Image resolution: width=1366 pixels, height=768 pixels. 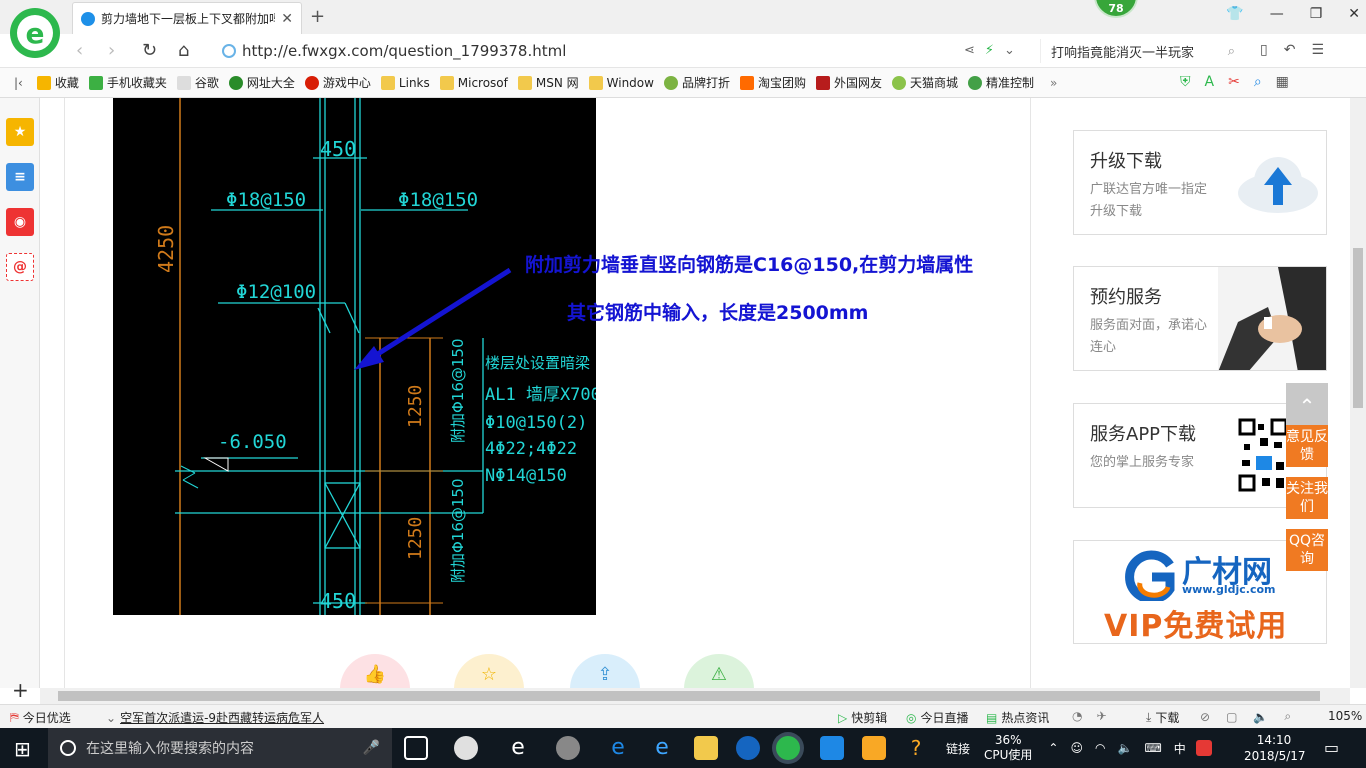 I want to click on card-upgrade-download: 升级下载 广联达官方唯一指定升级下载, so click(x=1200, y=182).